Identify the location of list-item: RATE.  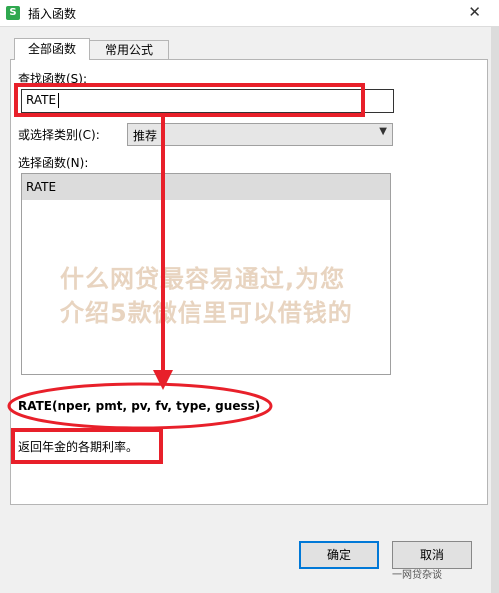
(206, 187).